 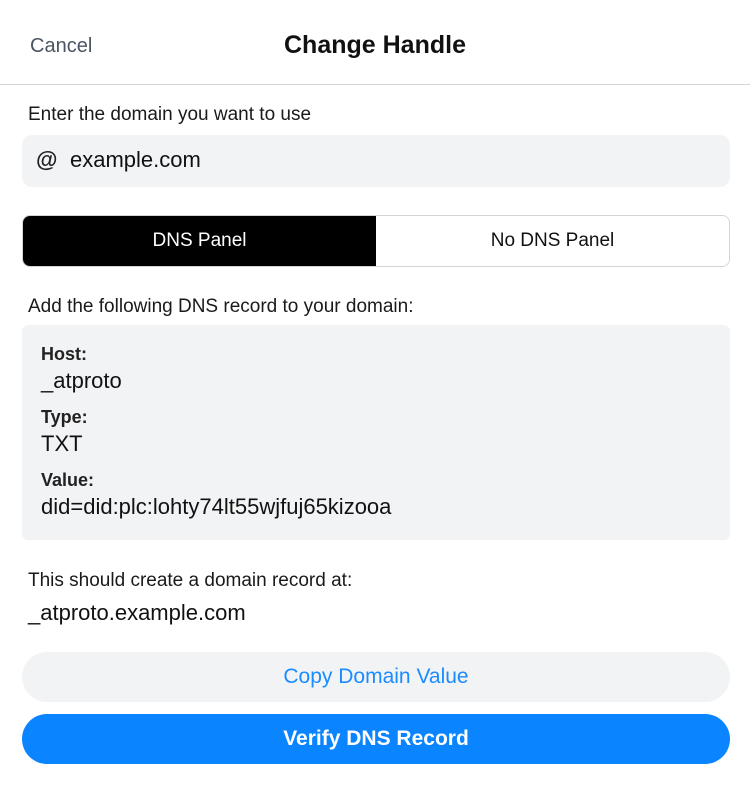 What do you see at coordinates (190, 580) in the screenshot?
I see `result-label: This should create a domain record at:` at bounding box center [190, 580].